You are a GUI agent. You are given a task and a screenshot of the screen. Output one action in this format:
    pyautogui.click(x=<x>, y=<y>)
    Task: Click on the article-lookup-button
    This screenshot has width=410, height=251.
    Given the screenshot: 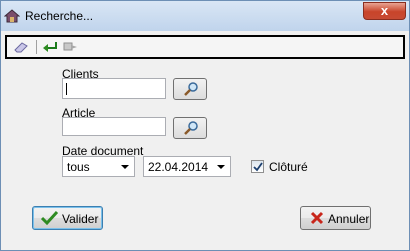 What is the action you would take?
    pyautogui.click(x=190, y=128)
    